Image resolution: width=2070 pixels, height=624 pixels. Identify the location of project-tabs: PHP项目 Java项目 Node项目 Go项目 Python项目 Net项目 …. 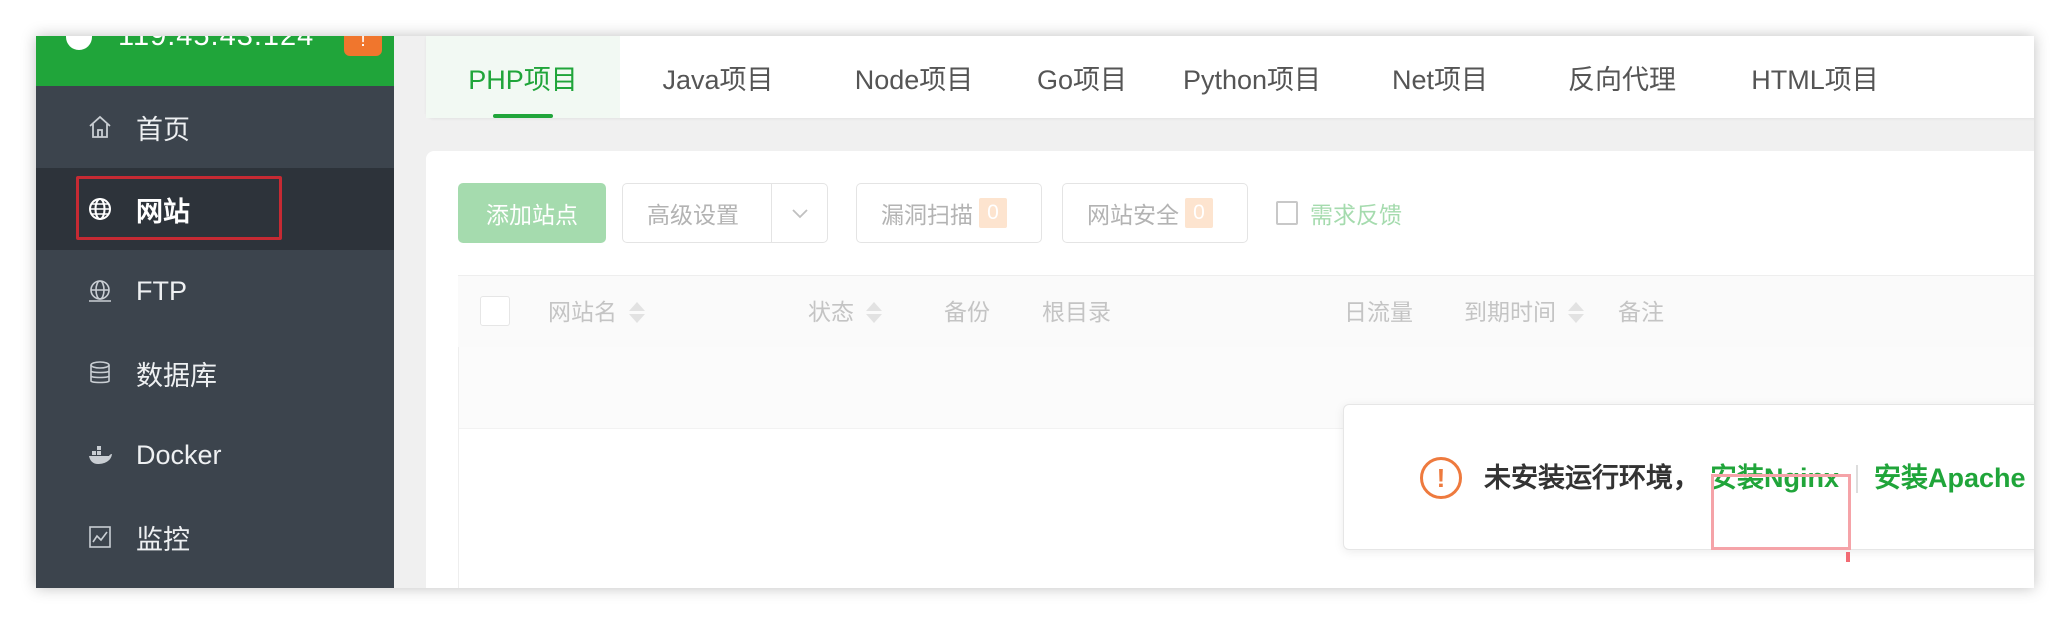
(1230, 77).